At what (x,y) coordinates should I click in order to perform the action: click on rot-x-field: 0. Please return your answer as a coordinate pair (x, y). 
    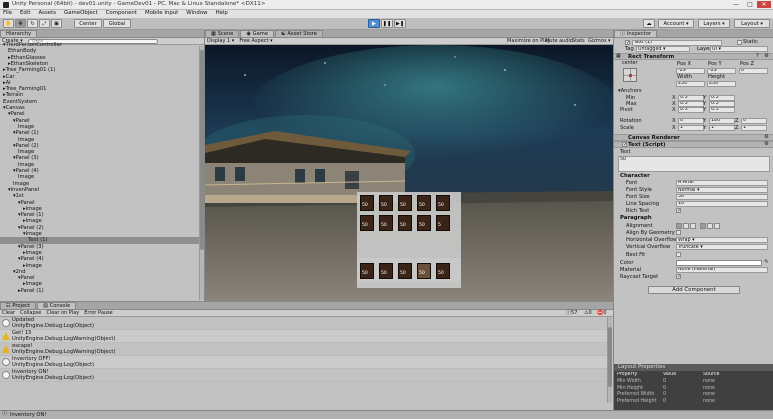
    Looking at the image, I should click on (691, 121).